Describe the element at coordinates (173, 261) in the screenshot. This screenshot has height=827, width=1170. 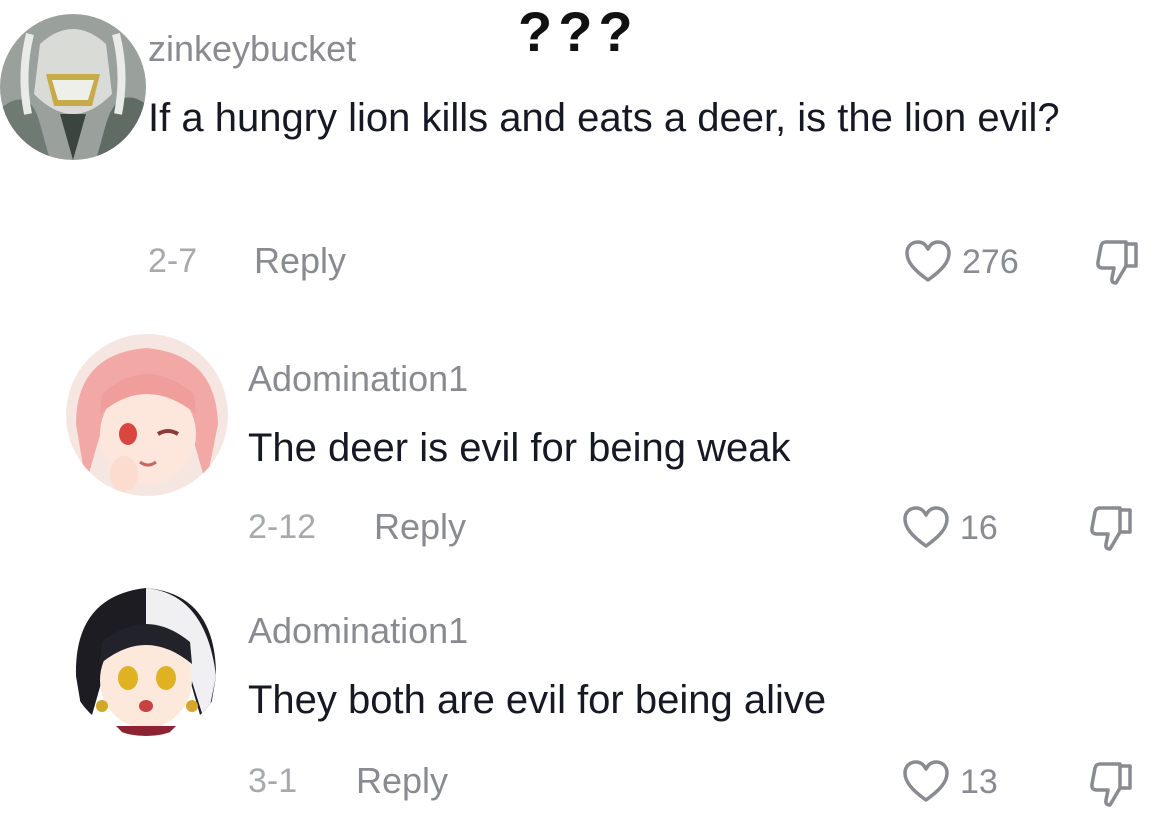
I see `comment-date: 2-7` at that location.